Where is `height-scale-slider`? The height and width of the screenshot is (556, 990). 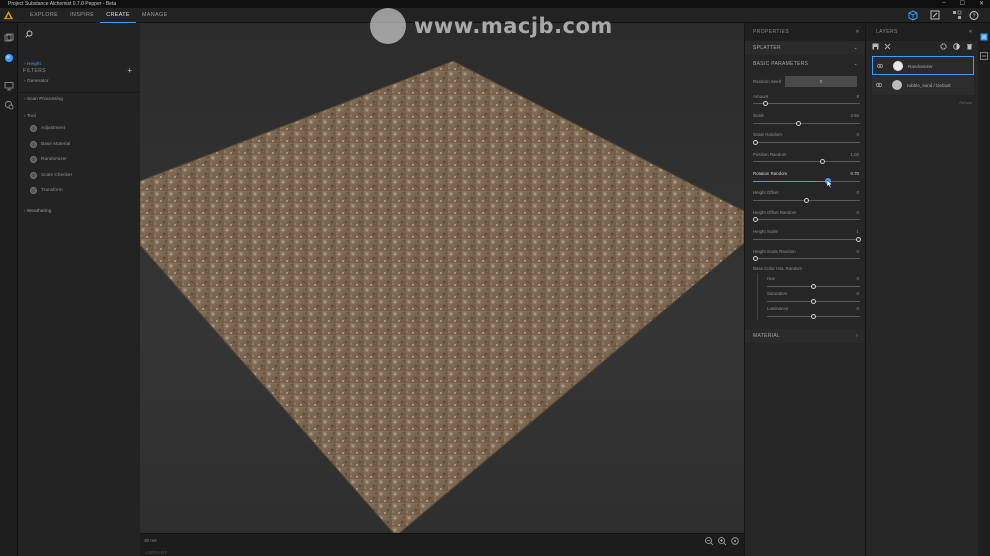 height-scale-slider is located at coordinates (807, 239).